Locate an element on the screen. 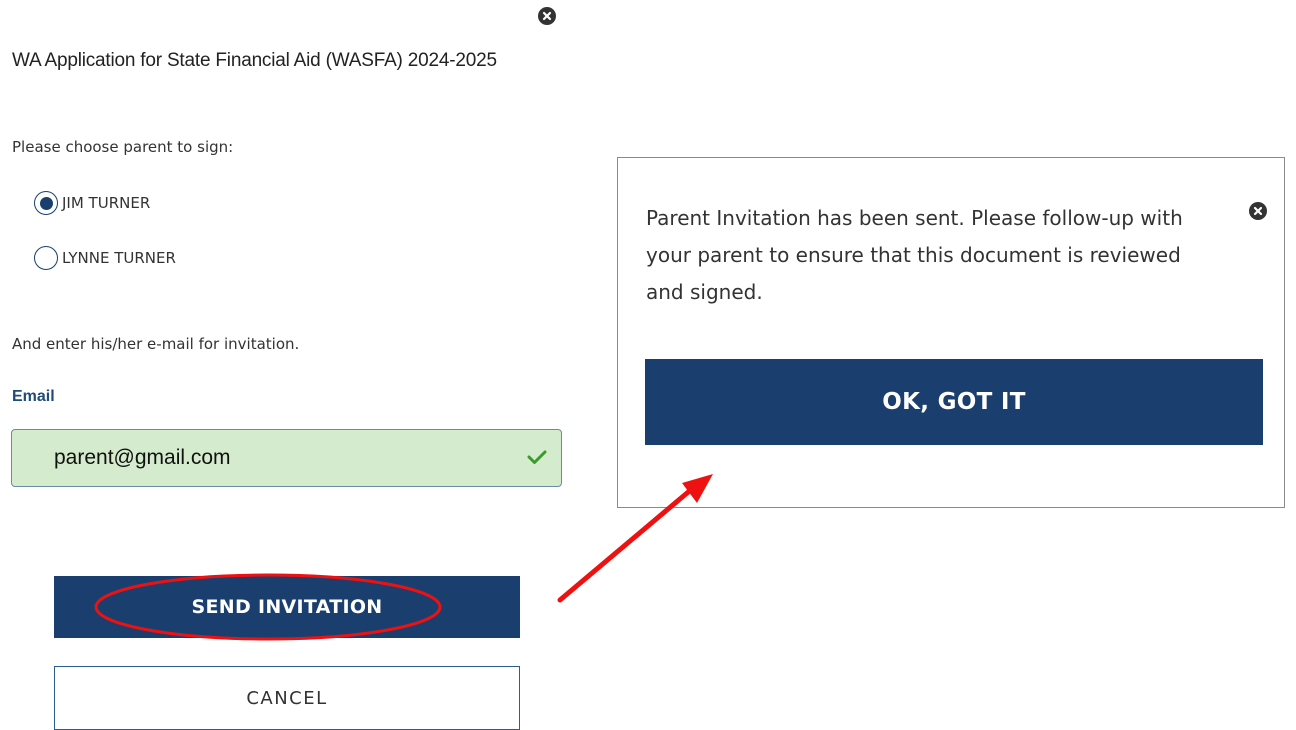 This screenshot has height=730, width=1296. email-field is located at coordinates (286, 458).